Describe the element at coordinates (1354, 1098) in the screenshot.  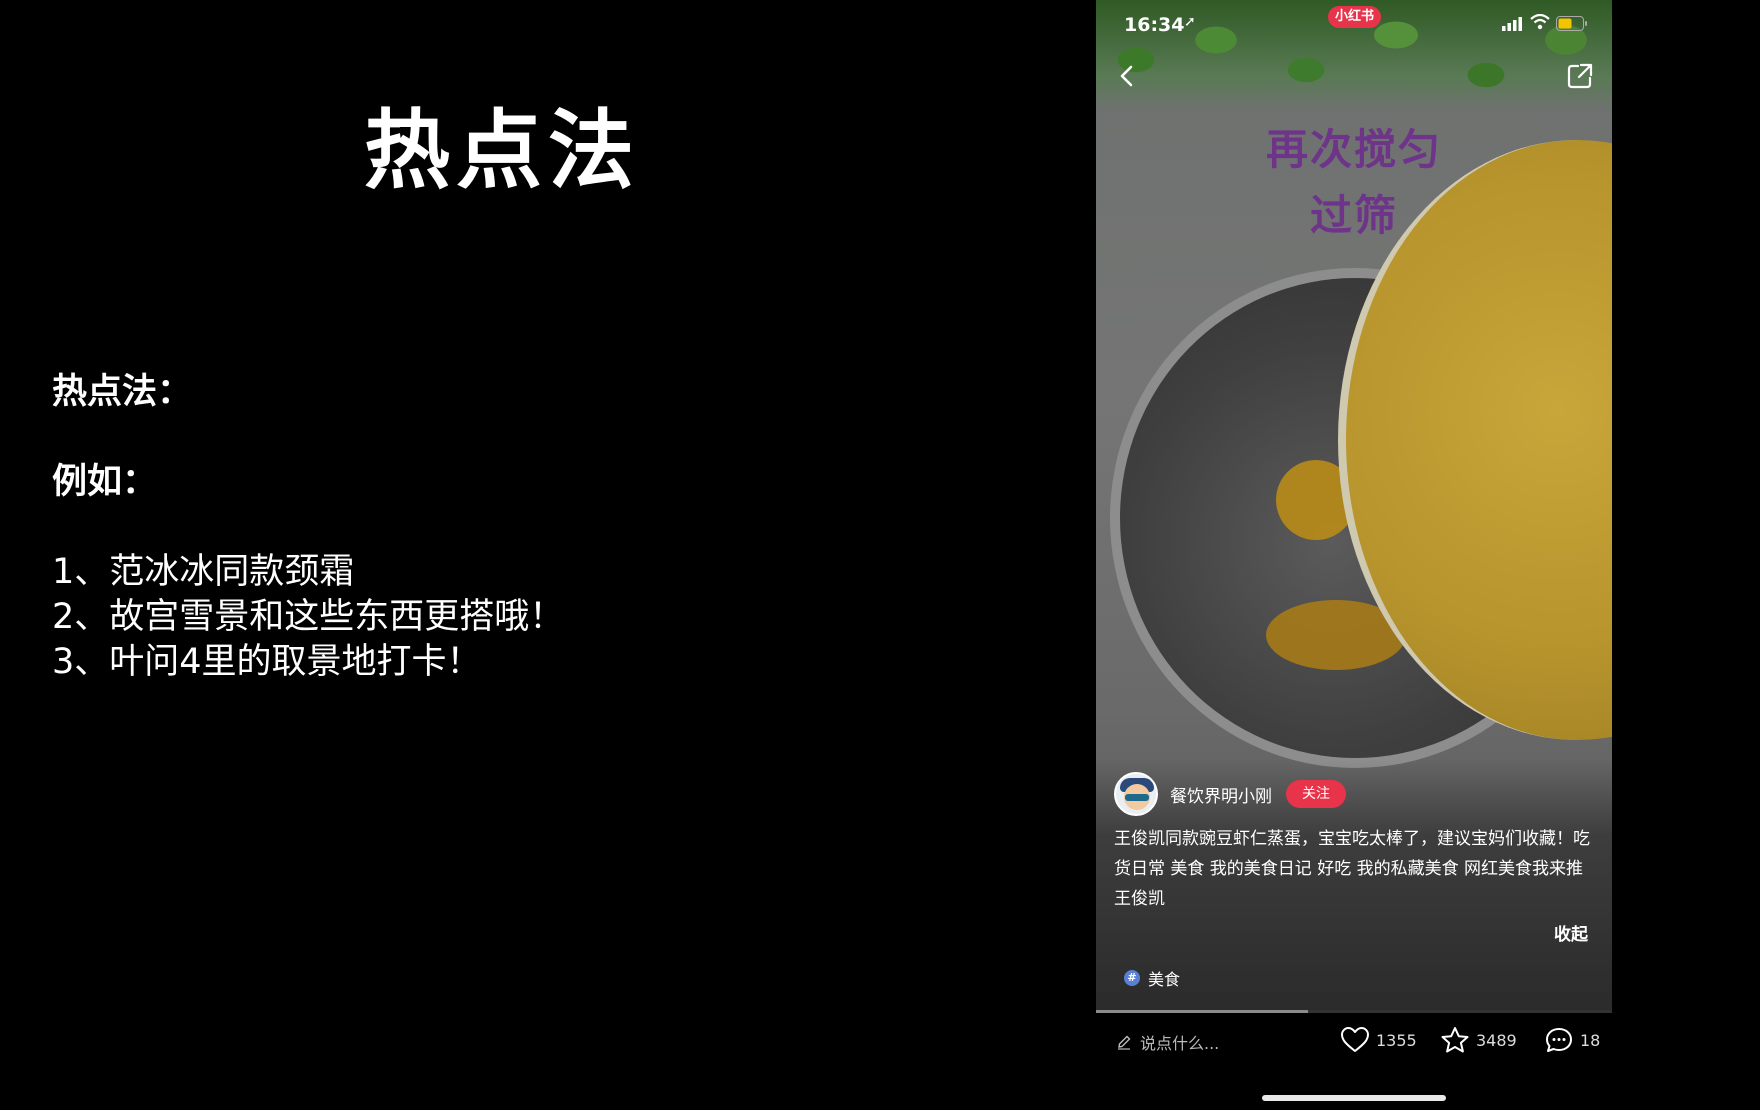
I see `home-indicator` at that location.